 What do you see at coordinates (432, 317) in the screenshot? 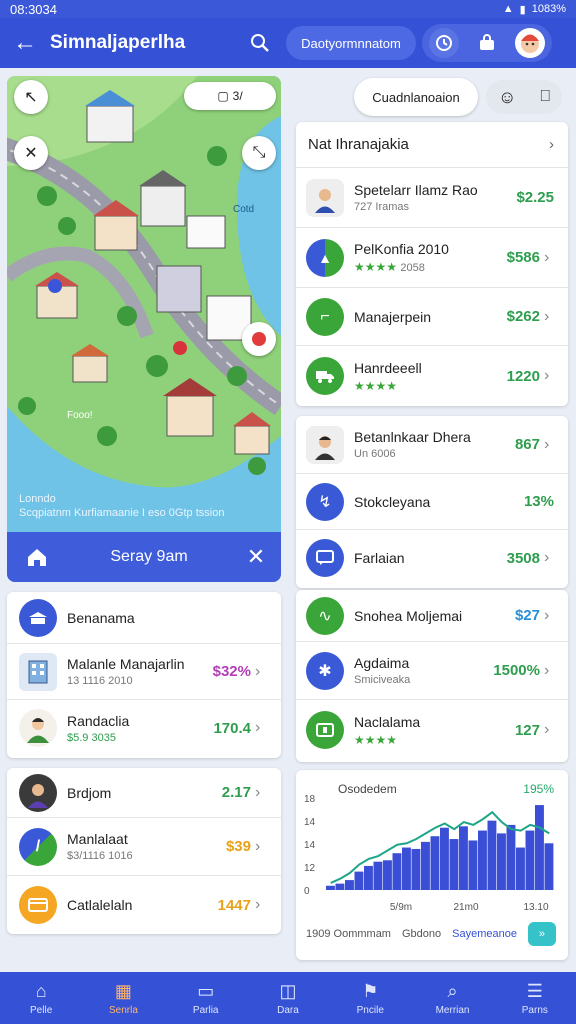
I see `list-item: ⌐ Manajerpein $262 ›` at bounding box center [432, 317].